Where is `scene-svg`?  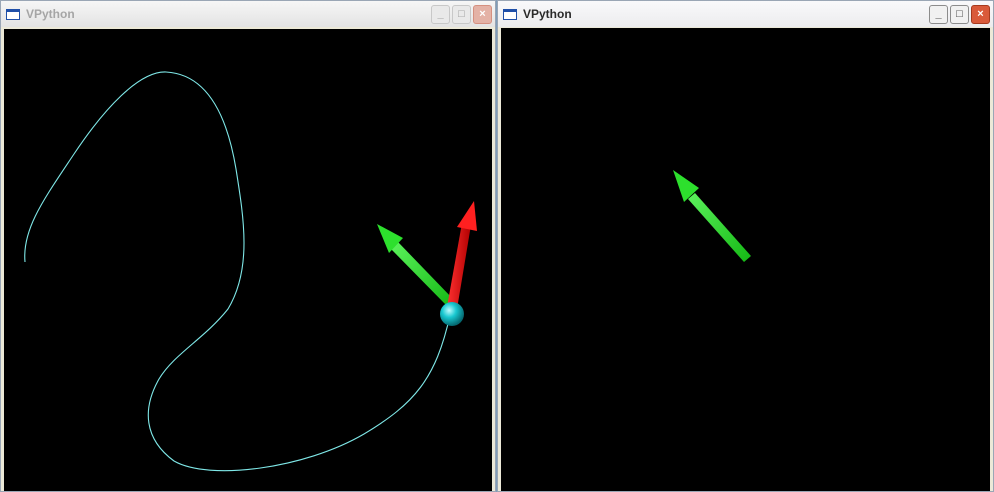
scene-svg is located at coordinates (712, 216).